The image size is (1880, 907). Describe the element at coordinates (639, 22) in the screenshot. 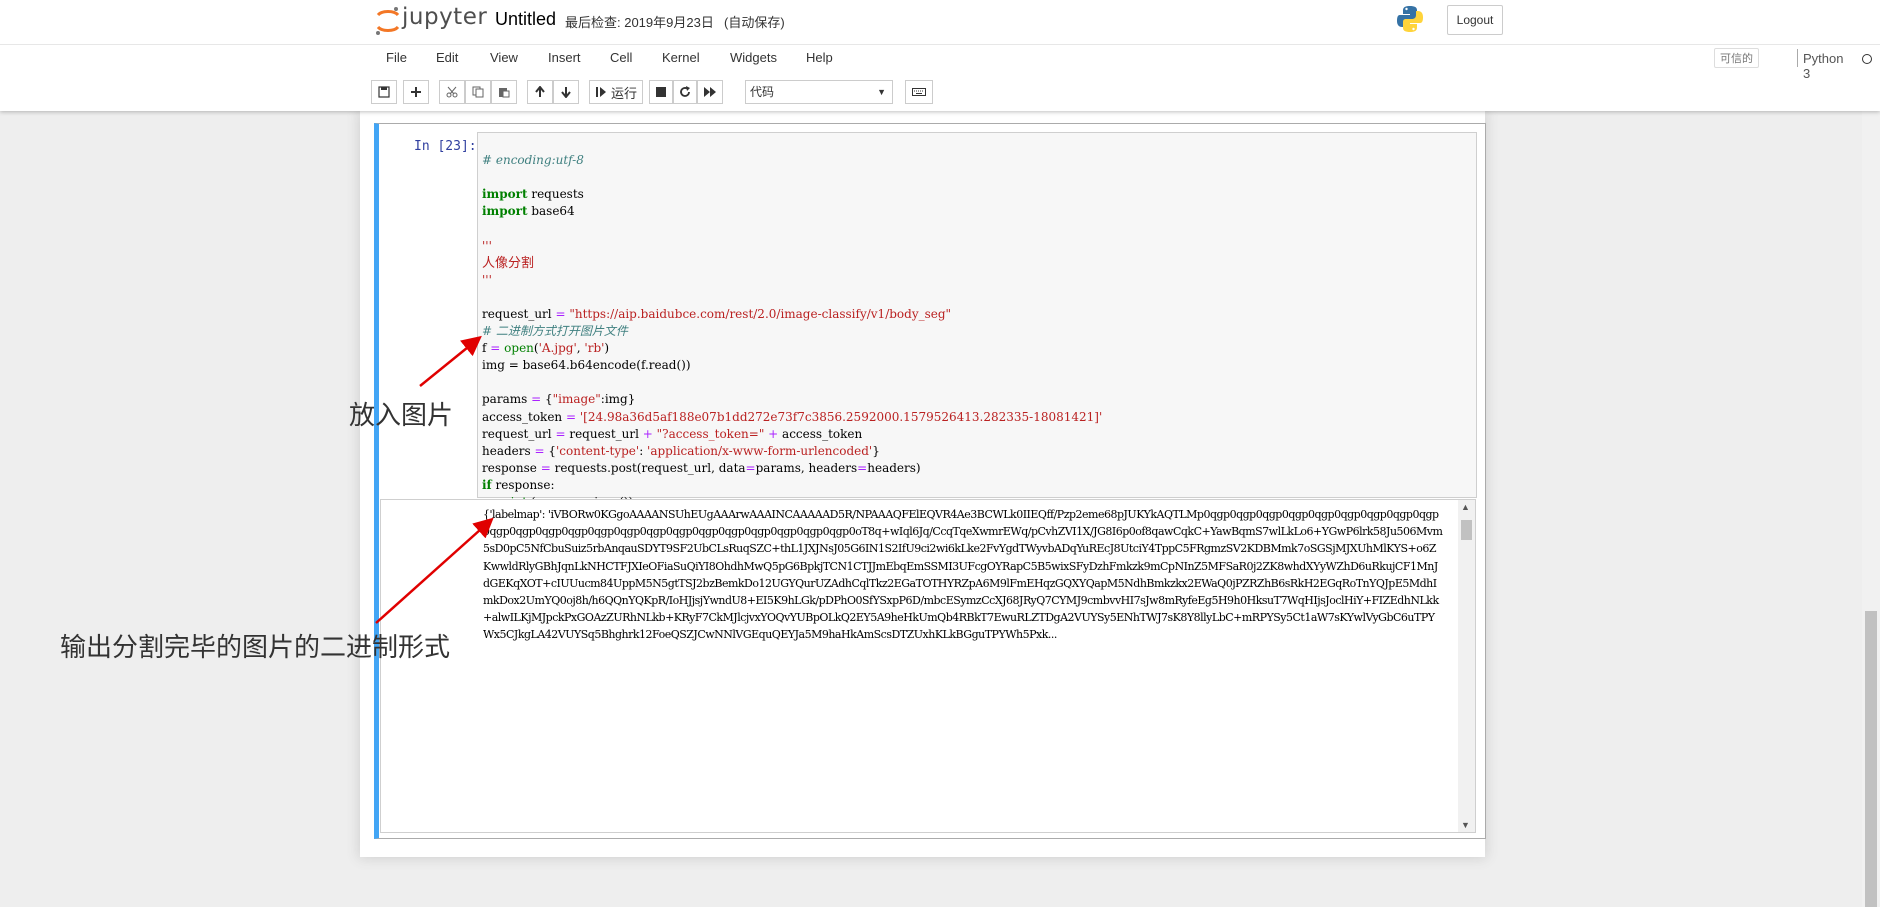

I see `checkpoint-status: 最后检查: 2019年9月23日` at that location.